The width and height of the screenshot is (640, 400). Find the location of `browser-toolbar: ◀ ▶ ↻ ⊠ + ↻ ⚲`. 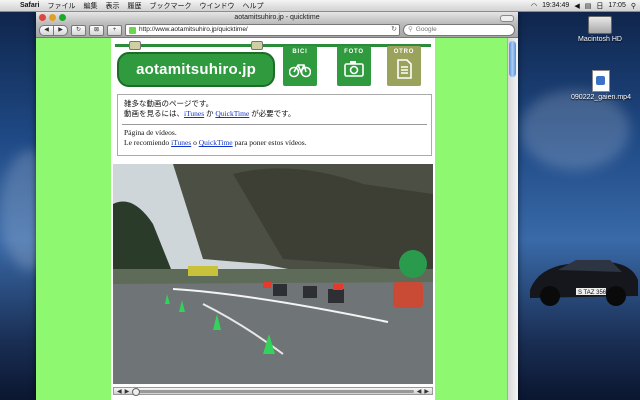

browser-toolbar: ◀ ▶ ↻ ⊠ + ↻ ⚲ is located at coordinates (277, 30).